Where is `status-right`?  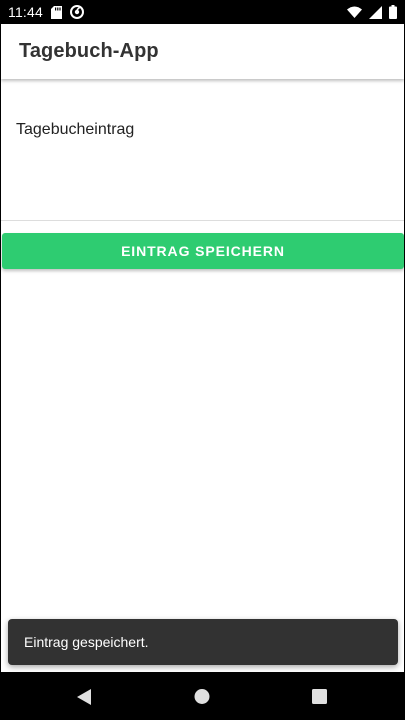 status-right is located at coordinates (372, 12).